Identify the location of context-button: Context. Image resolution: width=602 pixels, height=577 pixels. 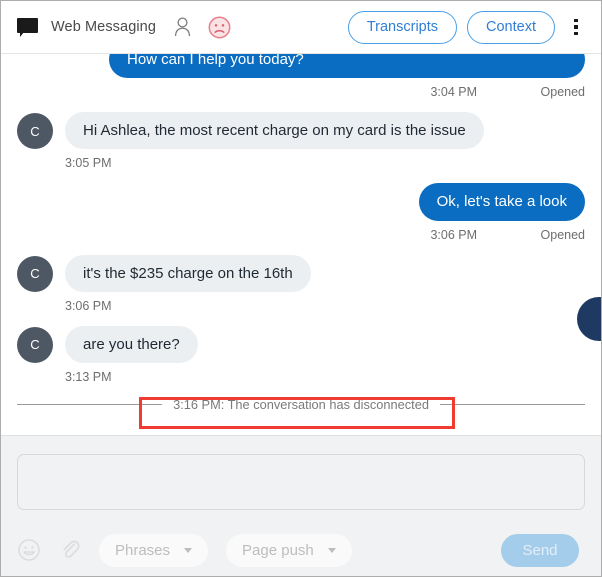
(511, 27).